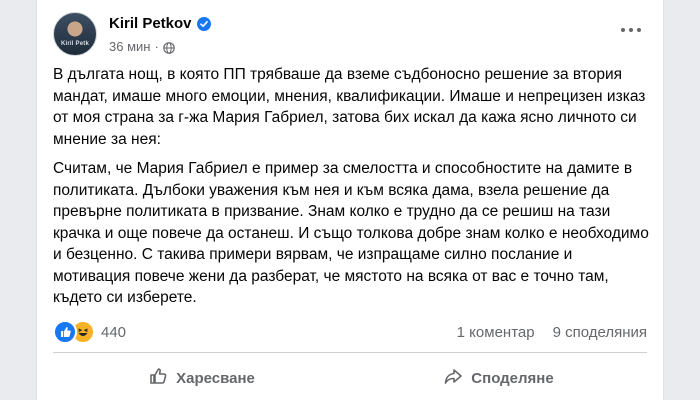 This screenshot has width=700, height=400. Describe the element at coordinates (75, 34) in the screenshot. I see `author-avatar: Kiril Petk` at that location.